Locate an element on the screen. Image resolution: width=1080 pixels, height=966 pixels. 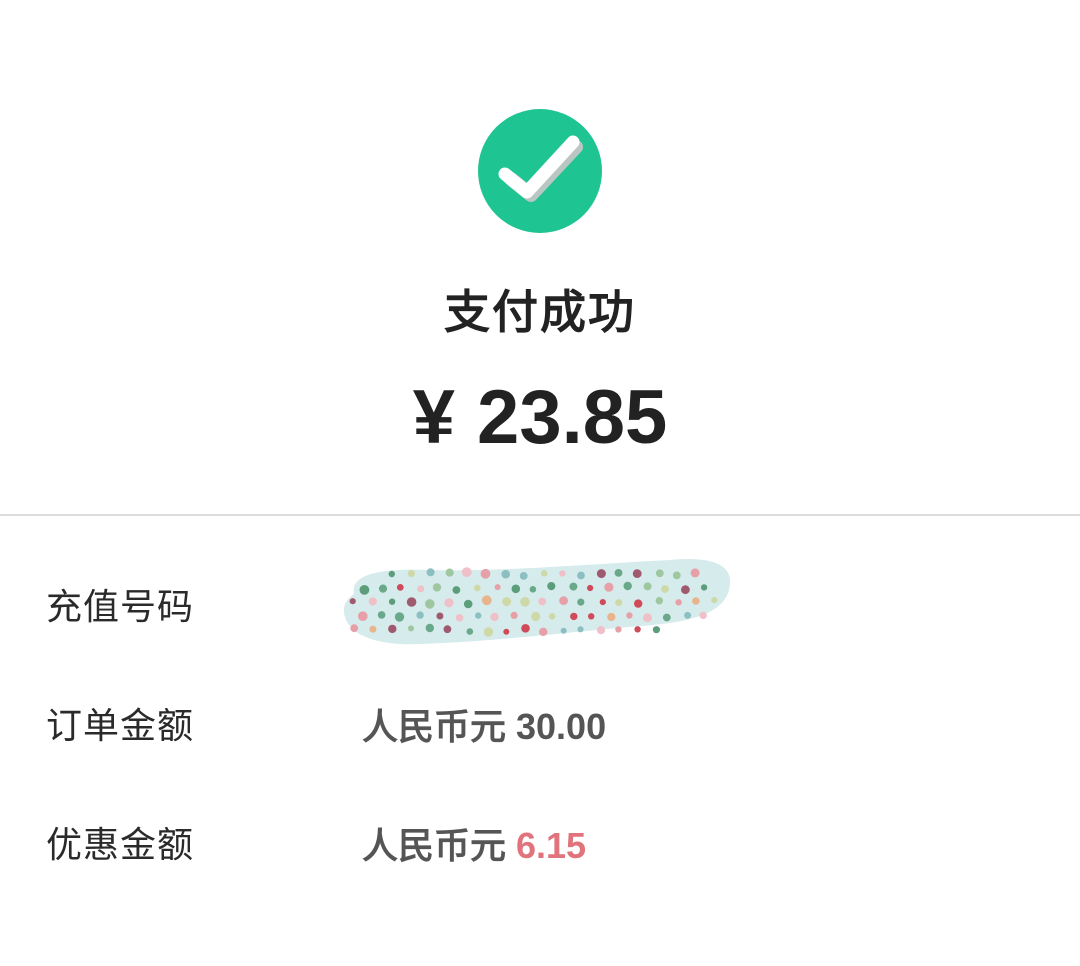
discount-amount-number: 6.15 is located at coordinates (551, 845).